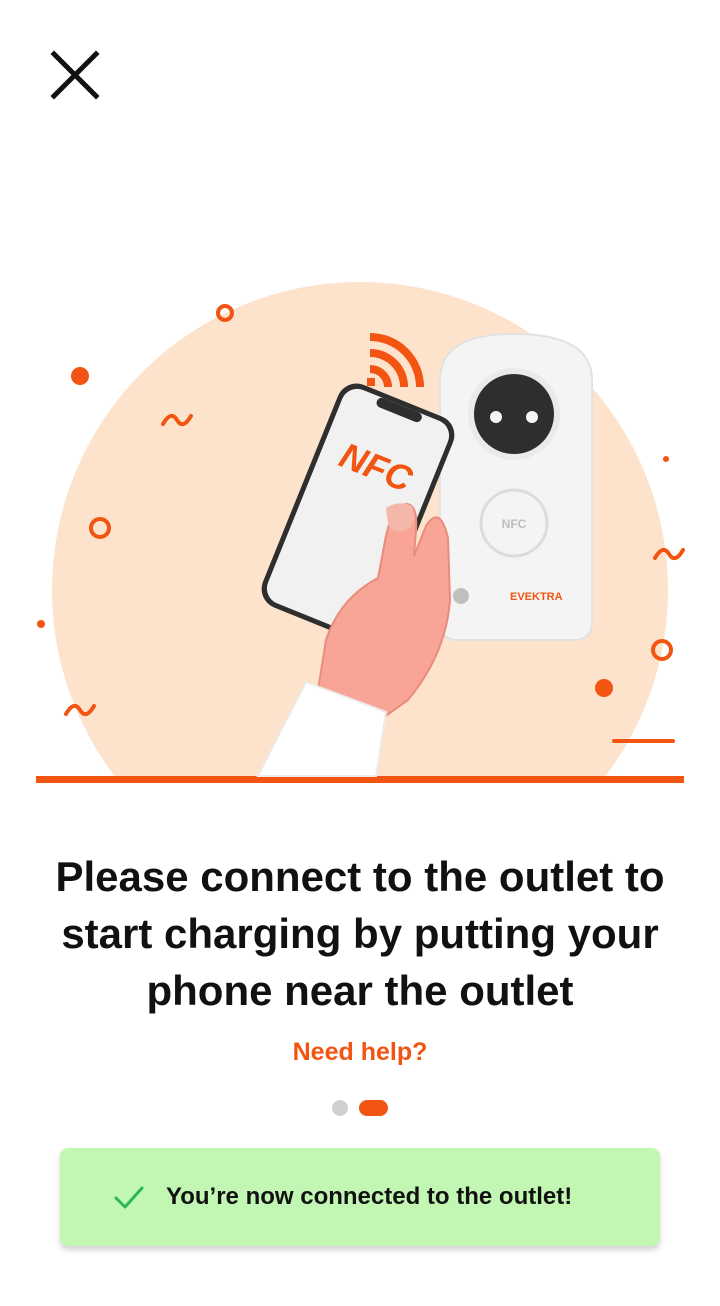 The height and width of the screenshot is (1306, 720). Describe the element at coordinates (536, 597) in the screenshot. I see `outlet-brand: EVEKTRA` at that location.